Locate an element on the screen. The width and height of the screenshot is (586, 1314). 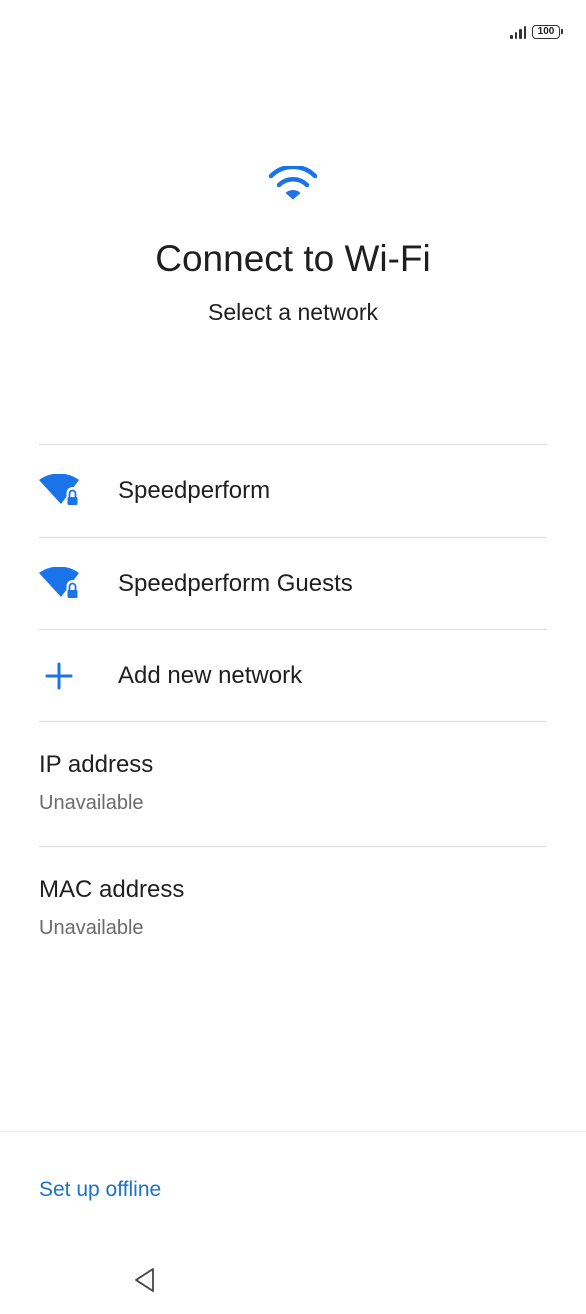
network-name: Speedperform Guests is located at coordinates (235, 583).